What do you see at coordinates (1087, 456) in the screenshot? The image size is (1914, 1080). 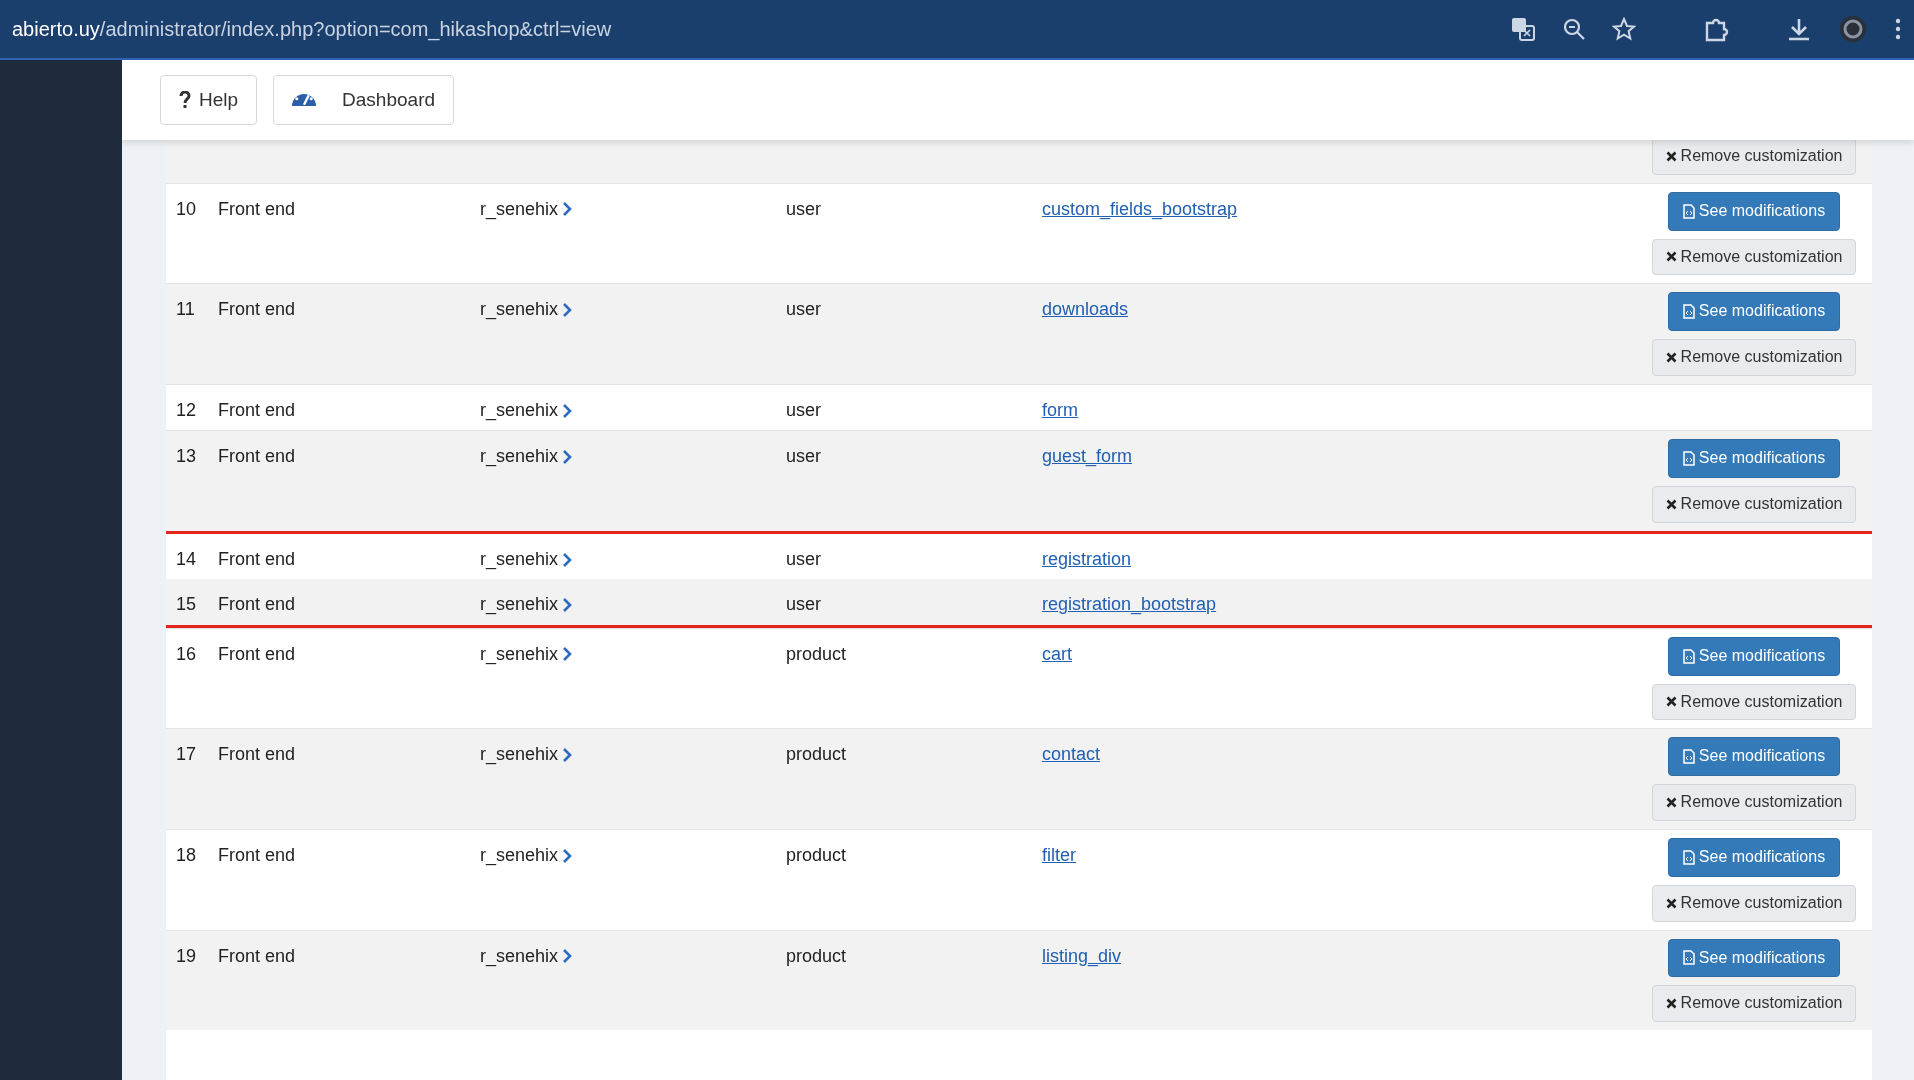 I see `file-link: guest_form` at bounding box center [1087, 456].